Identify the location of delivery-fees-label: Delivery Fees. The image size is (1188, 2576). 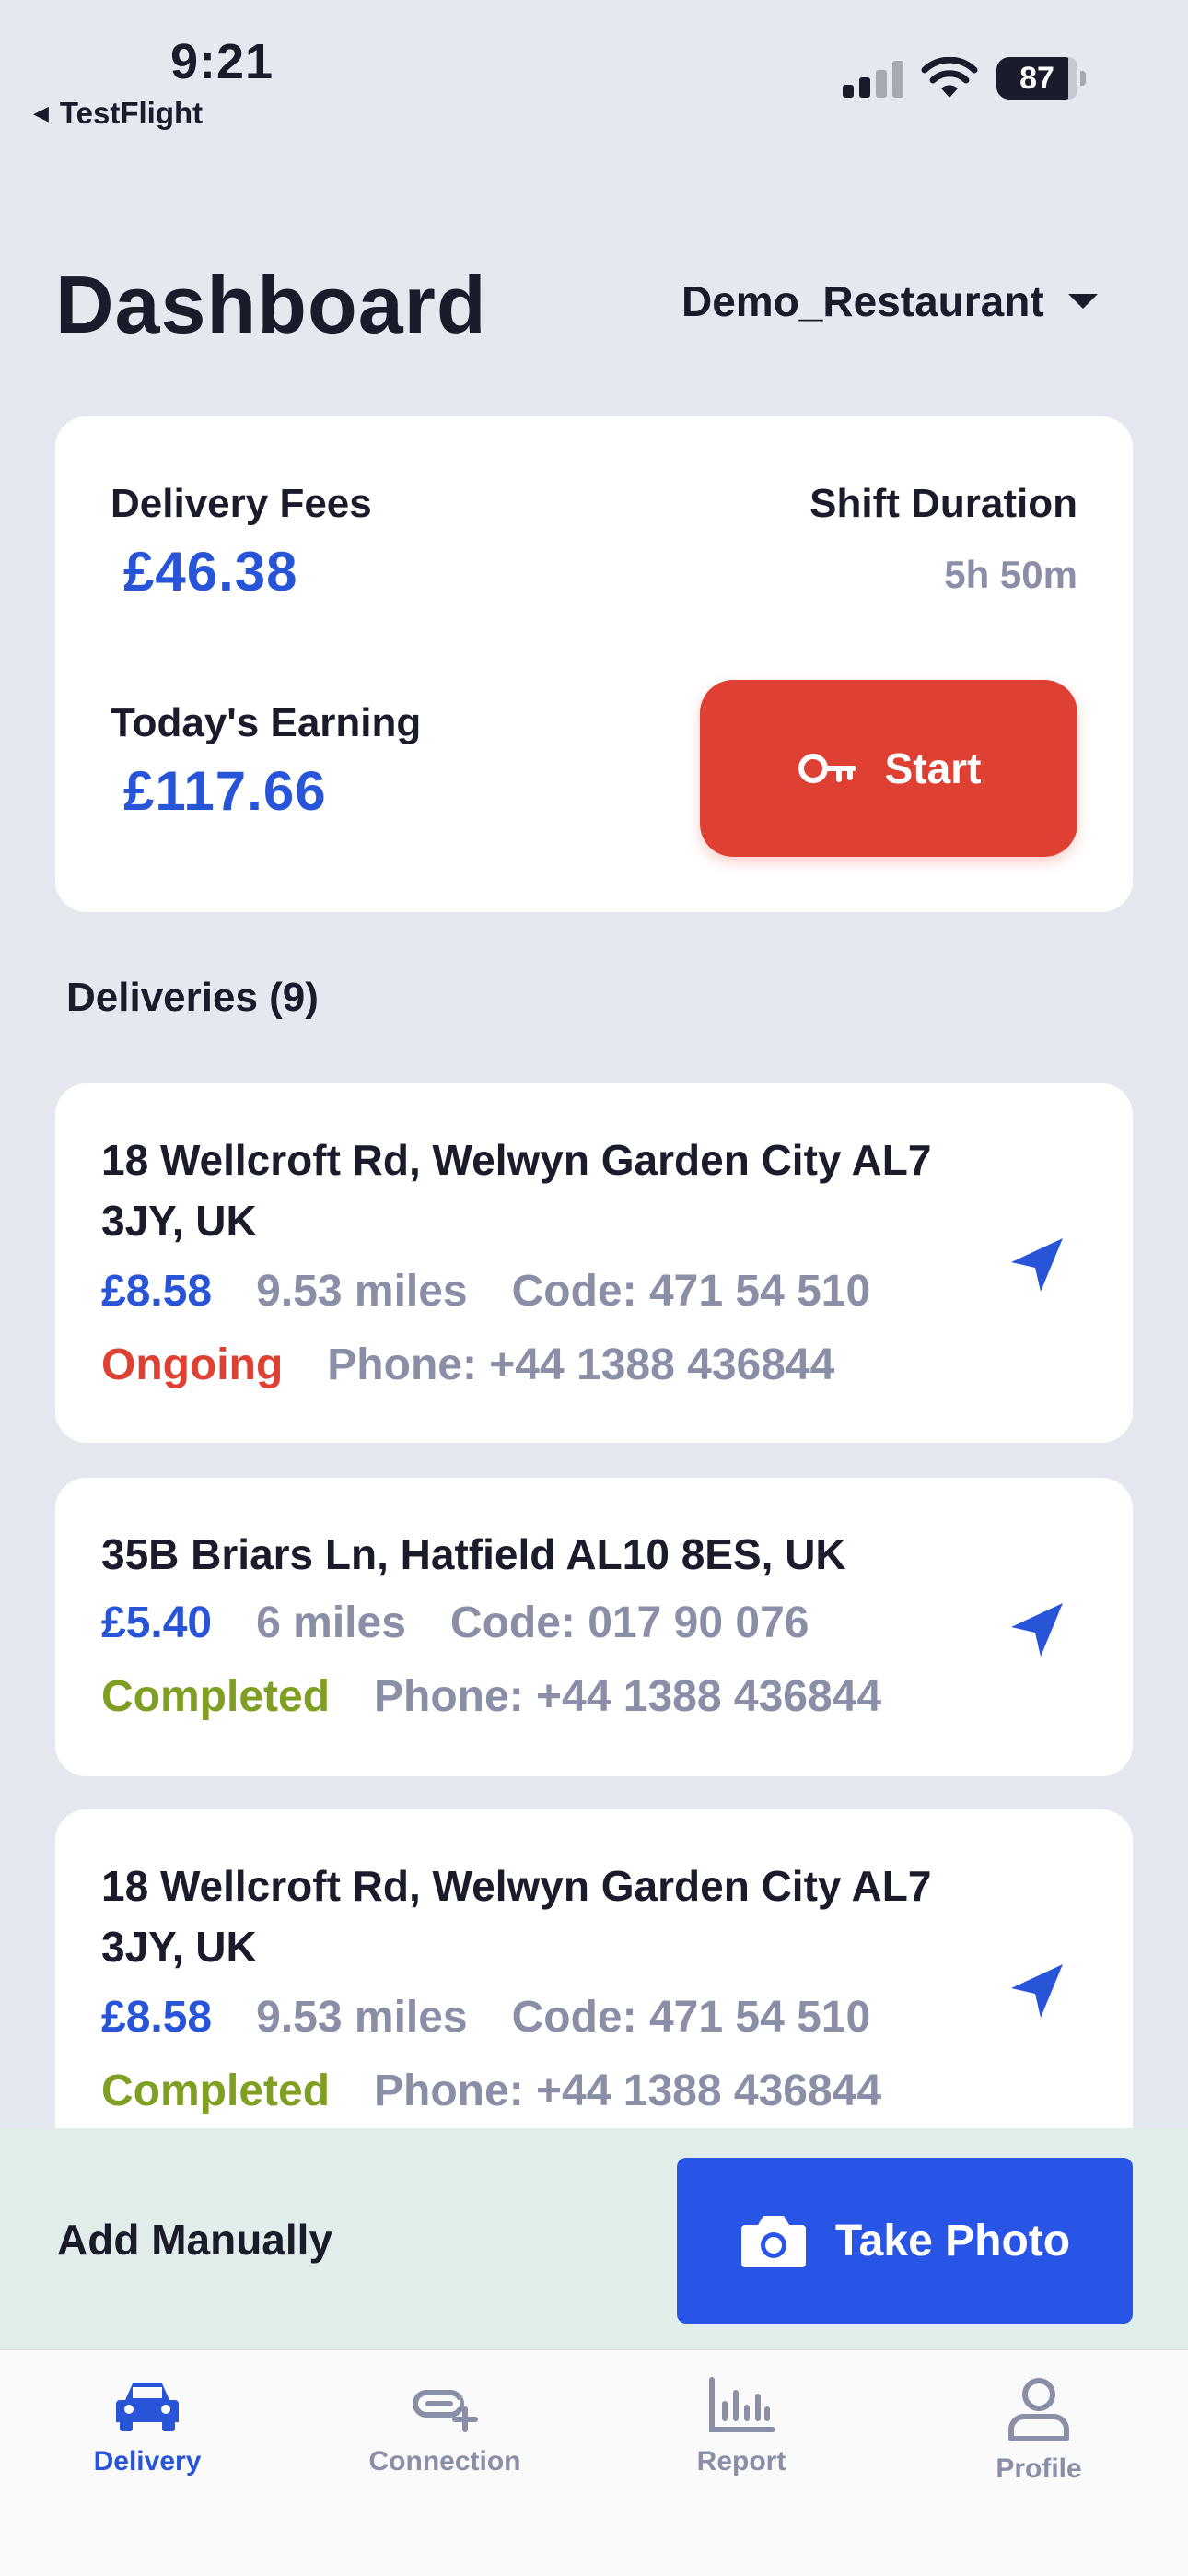
(242, 504).